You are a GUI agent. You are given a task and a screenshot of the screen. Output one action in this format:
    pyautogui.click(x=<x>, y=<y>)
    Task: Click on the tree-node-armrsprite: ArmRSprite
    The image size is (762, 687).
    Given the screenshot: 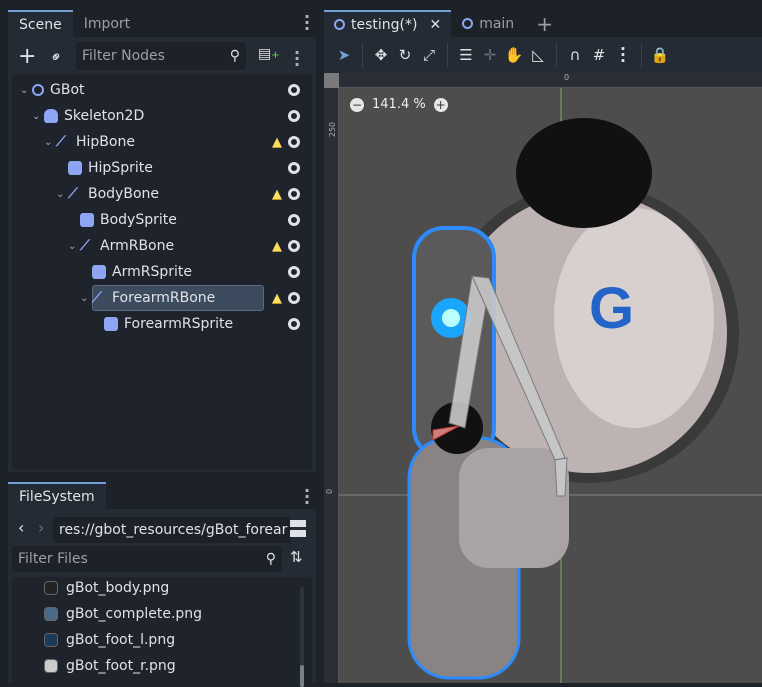 What is the action you would take?
    pyautogui.click(x=192, y=272)
    